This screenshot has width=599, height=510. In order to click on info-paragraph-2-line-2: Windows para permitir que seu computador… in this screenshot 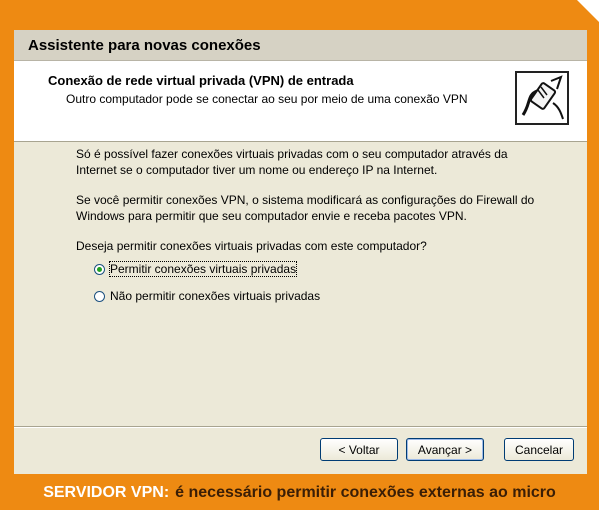, I will do `click(271, 216)`.